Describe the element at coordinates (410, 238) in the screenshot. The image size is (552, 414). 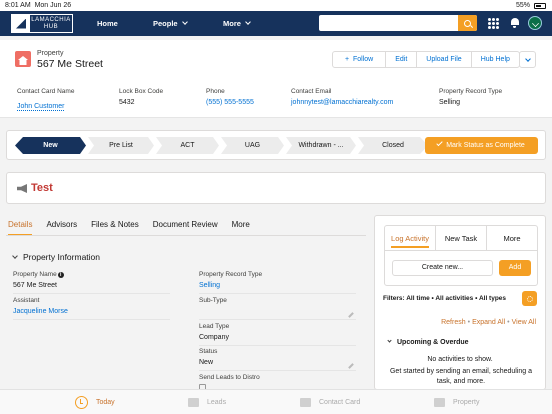
I see `tab-log-activity: Log Activity` at that location.